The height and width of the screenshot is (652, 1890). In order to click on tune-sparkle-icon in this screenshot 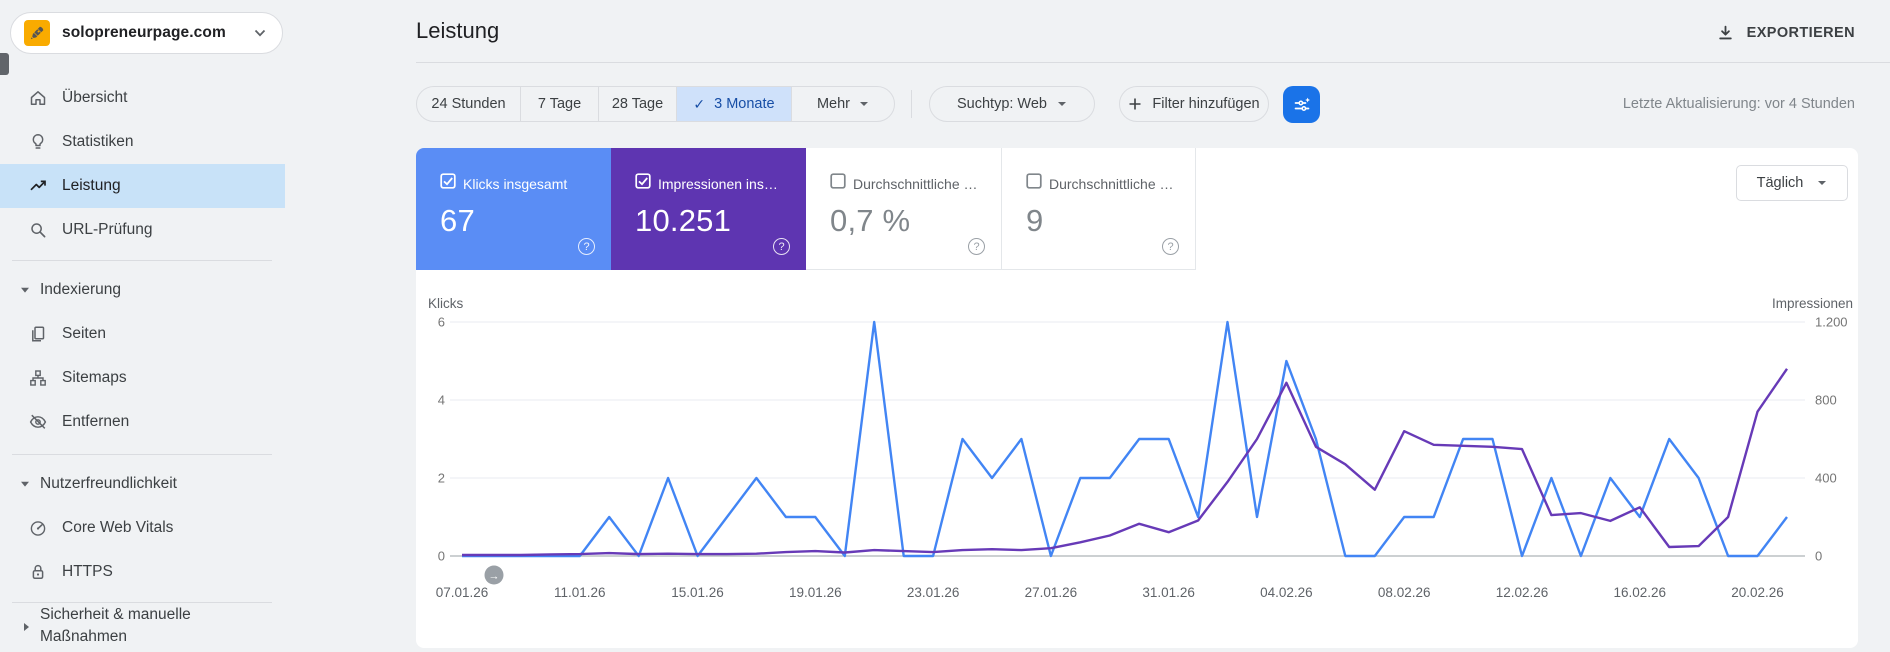, I will do `click(1302, 104)`.